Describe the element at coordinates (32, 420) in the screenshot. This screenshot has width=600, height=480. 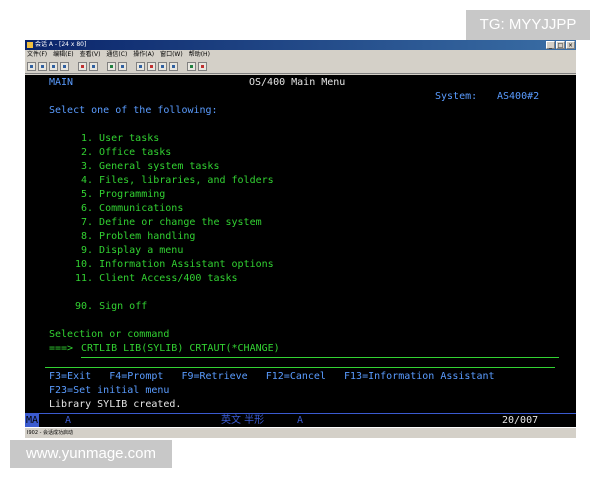
I see `mode-indicator: MA` at that location.